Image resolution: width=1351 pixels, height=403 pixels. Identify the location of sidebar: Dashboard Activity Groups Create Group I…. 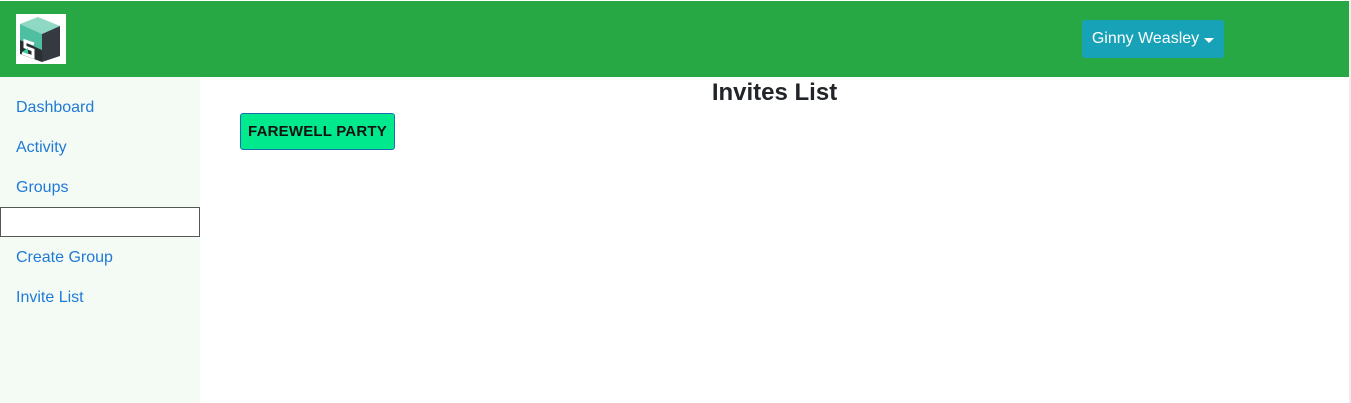
(100, 240).